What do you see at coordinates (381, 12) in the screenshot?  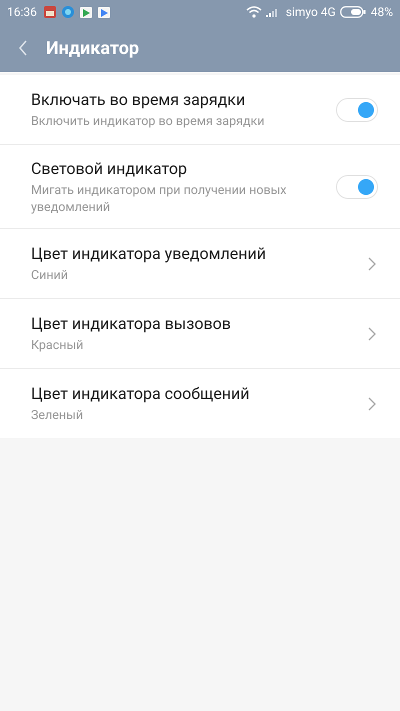 I see `battery-percent: 48%` at bounding box center [381, 12].